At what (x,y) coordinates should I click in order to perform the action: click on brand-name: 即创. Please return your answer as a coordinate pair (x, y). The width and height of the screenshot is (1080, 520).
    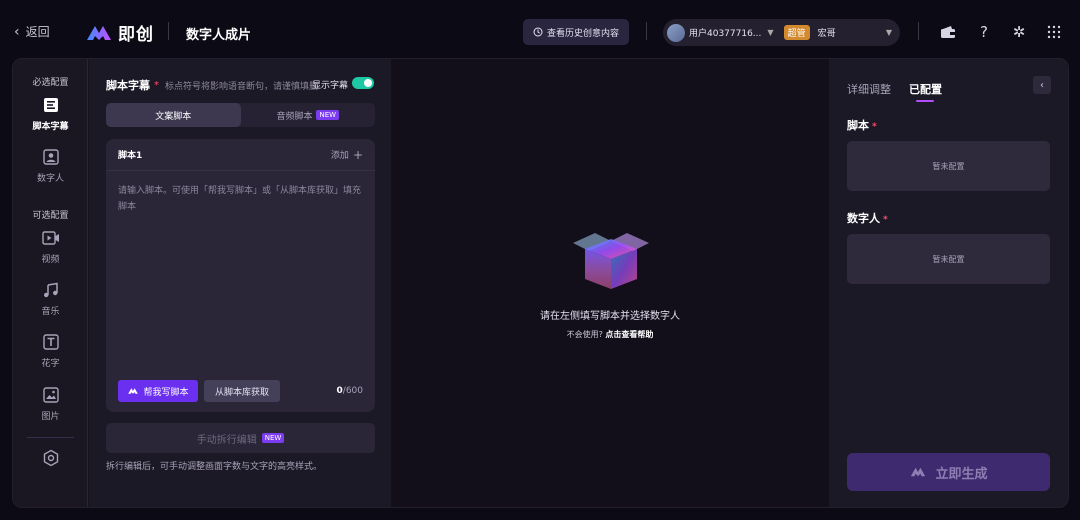
    Looking at the image, I should click on (136, 35).